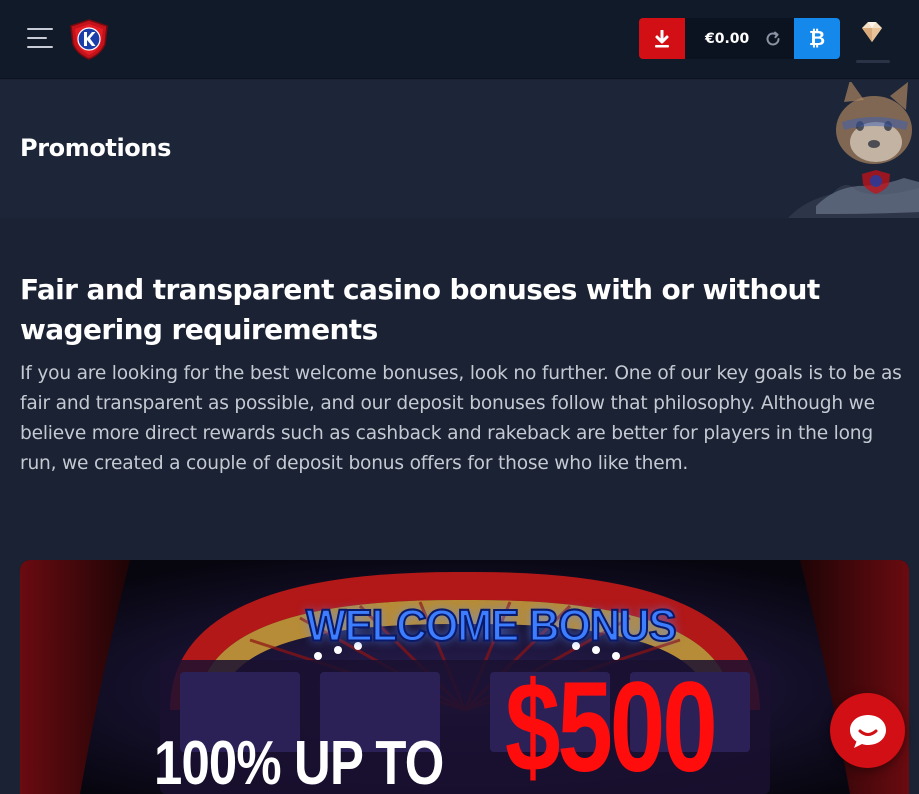  What do you see at coordinates (611, 725) in the screenshot?
I see `banner-amount-text: $500` at bounding box center [611, 725].